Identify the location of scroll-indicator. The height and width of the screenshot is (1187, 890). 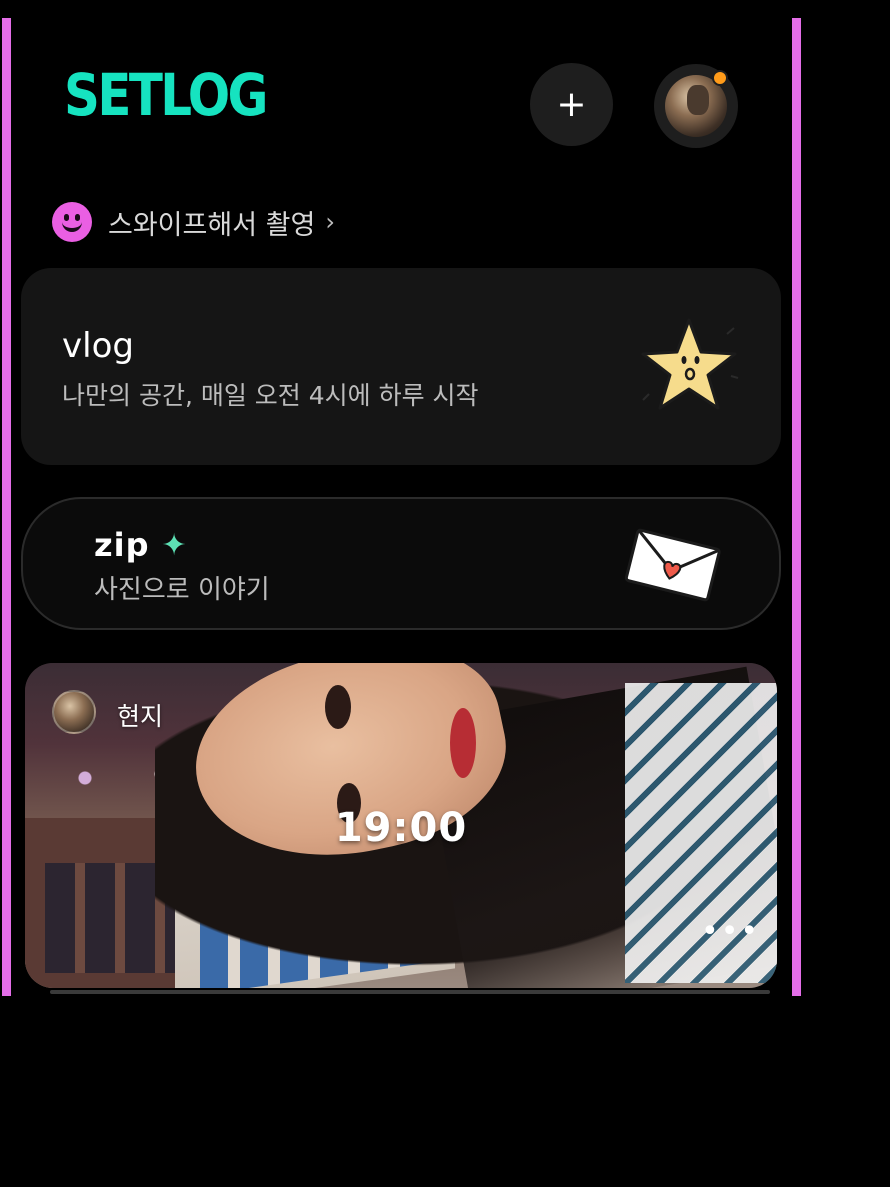
(410, 992).